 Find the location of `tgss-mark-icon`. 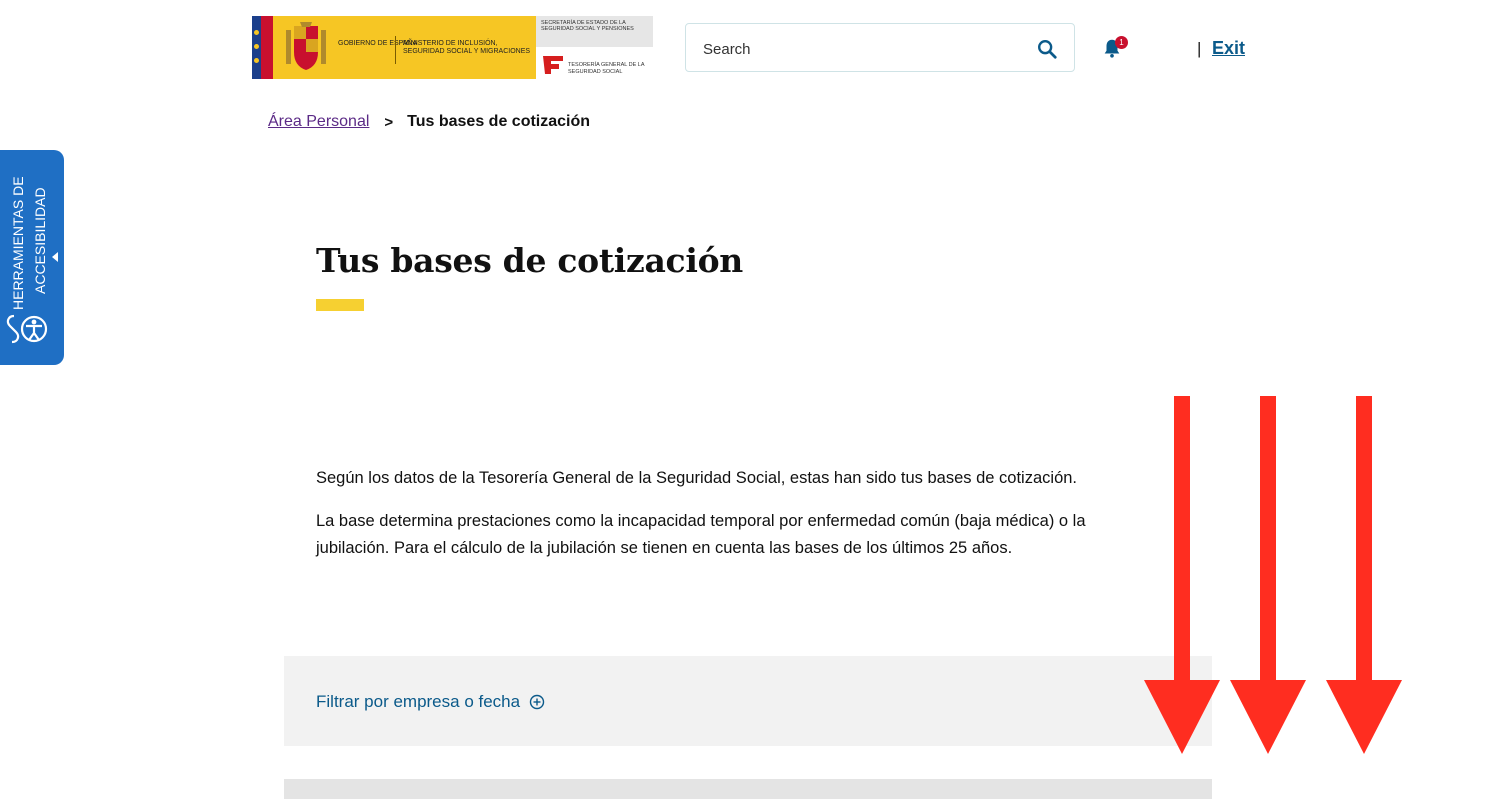

tgss-mark-icon is located at coordinates (553, 65).